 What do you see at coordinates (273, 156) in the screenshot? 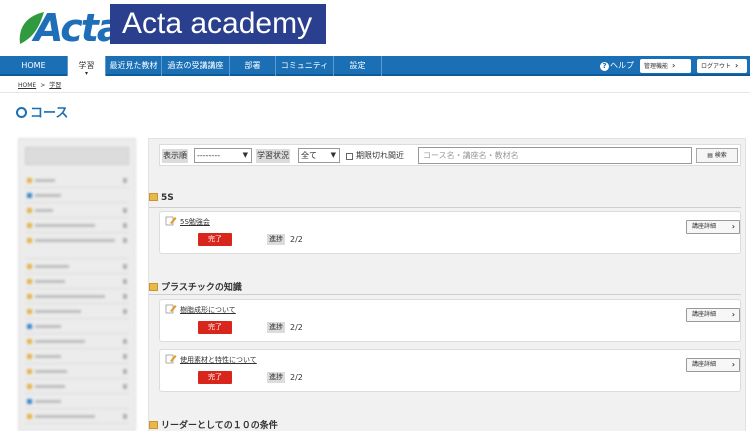
I see `status-label: 学習状況` at bounding box center [273, 156].